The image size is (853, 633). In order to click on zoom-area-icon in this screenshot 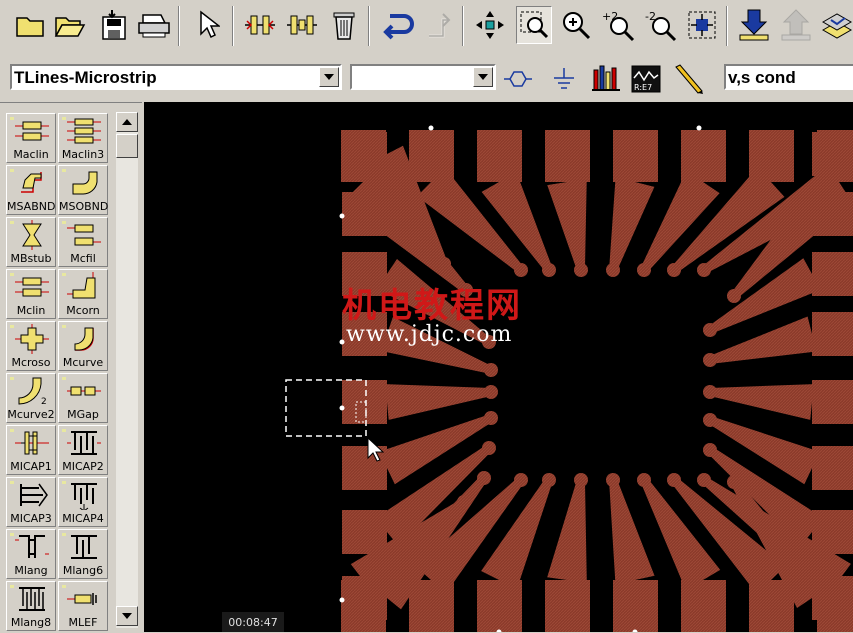, I will do `click(534, 25)`.